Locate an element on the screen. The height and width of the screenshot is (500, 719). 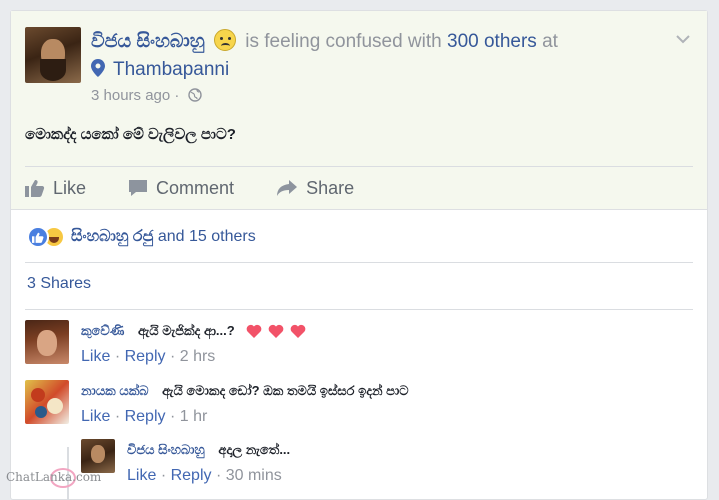
heart-emojis is located at coordinates (279, 331).